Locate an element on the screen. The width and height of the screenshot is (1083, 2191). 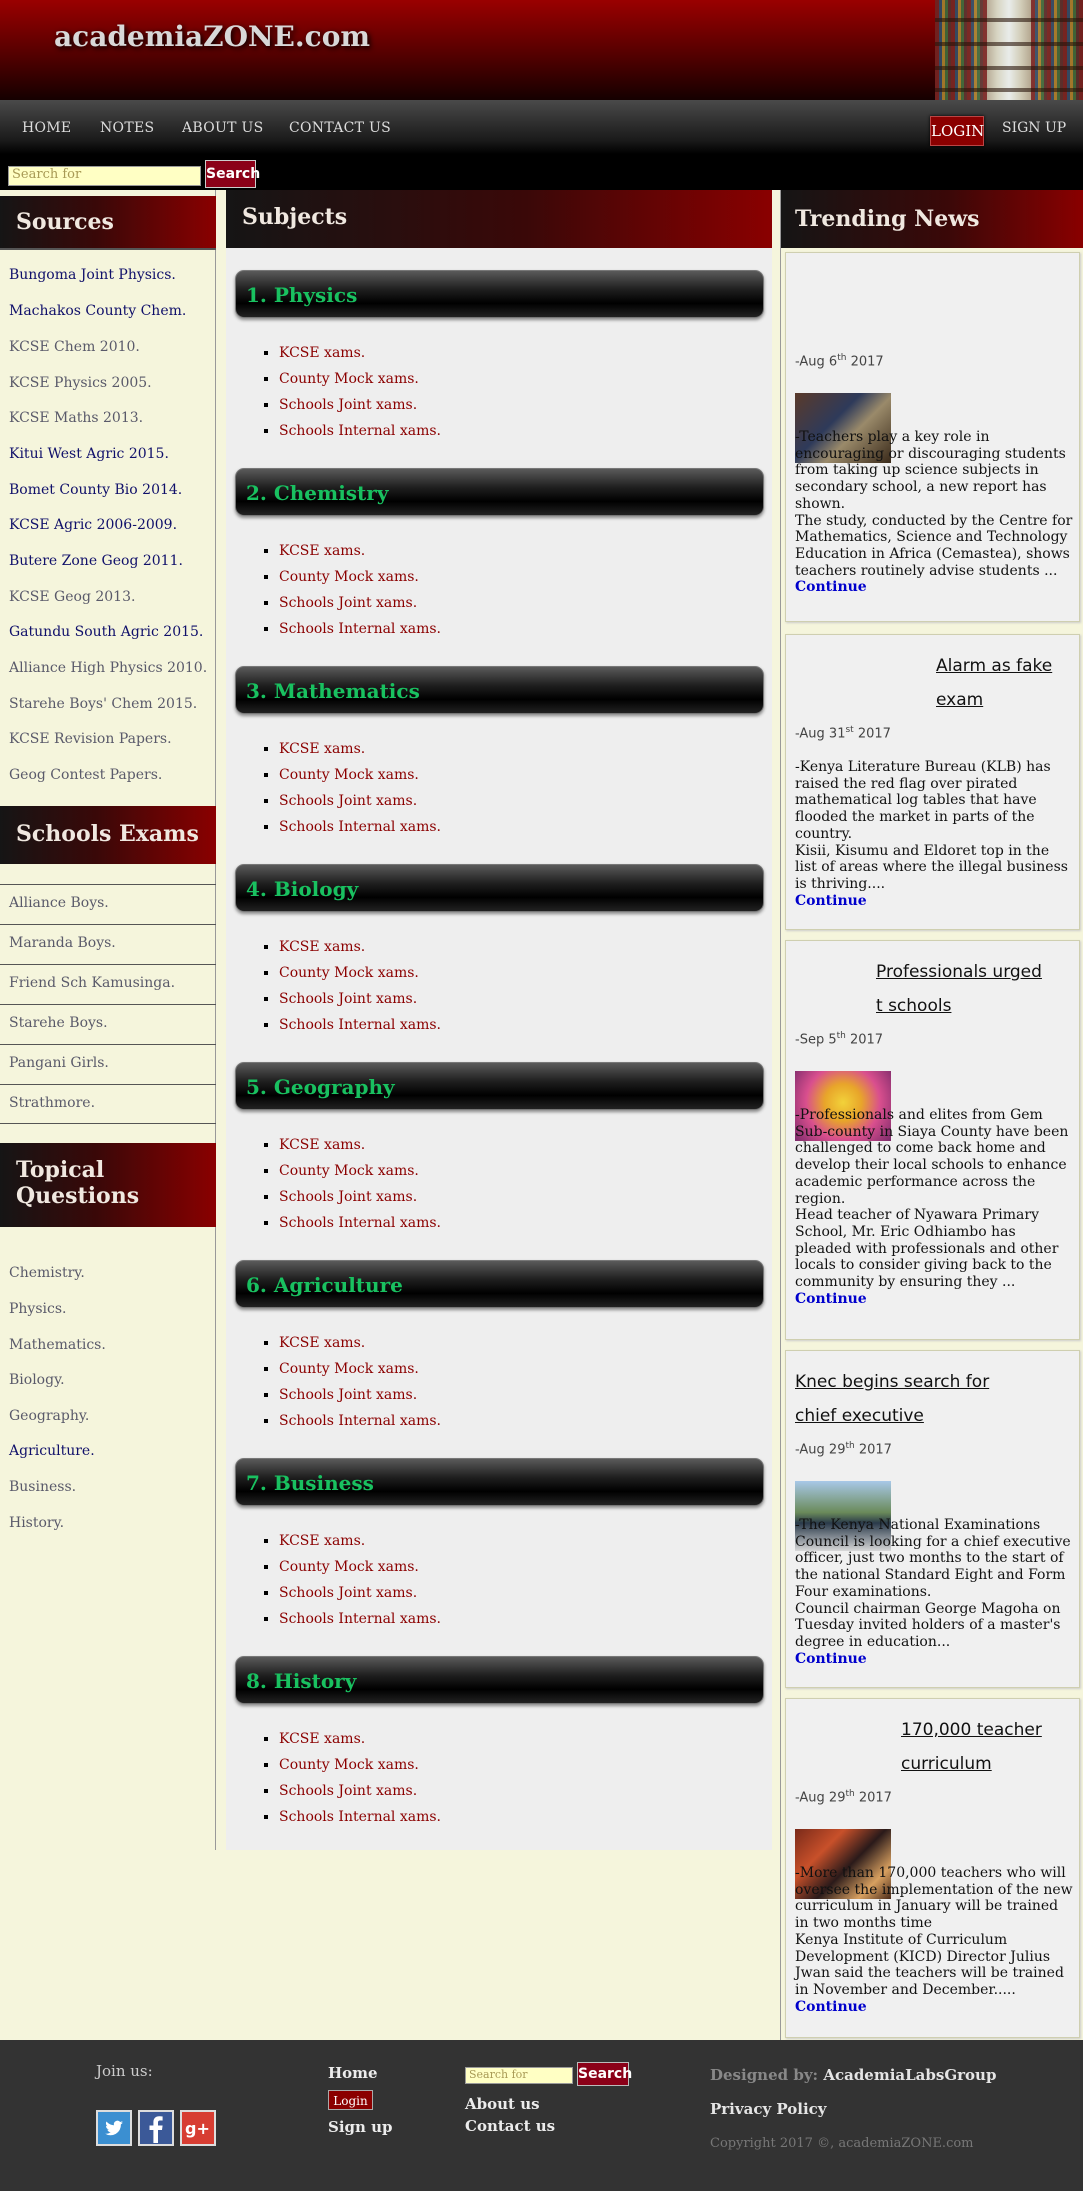
login-button: LOGIN is located at coordinates (957, 131).